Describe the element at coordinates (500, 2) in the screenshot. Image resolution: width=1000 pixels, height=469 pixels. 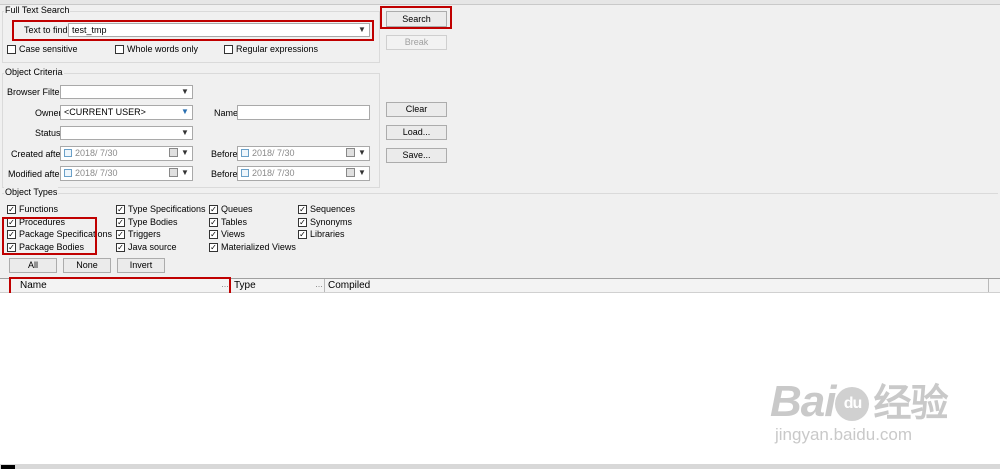
I see `top-border` at that location.